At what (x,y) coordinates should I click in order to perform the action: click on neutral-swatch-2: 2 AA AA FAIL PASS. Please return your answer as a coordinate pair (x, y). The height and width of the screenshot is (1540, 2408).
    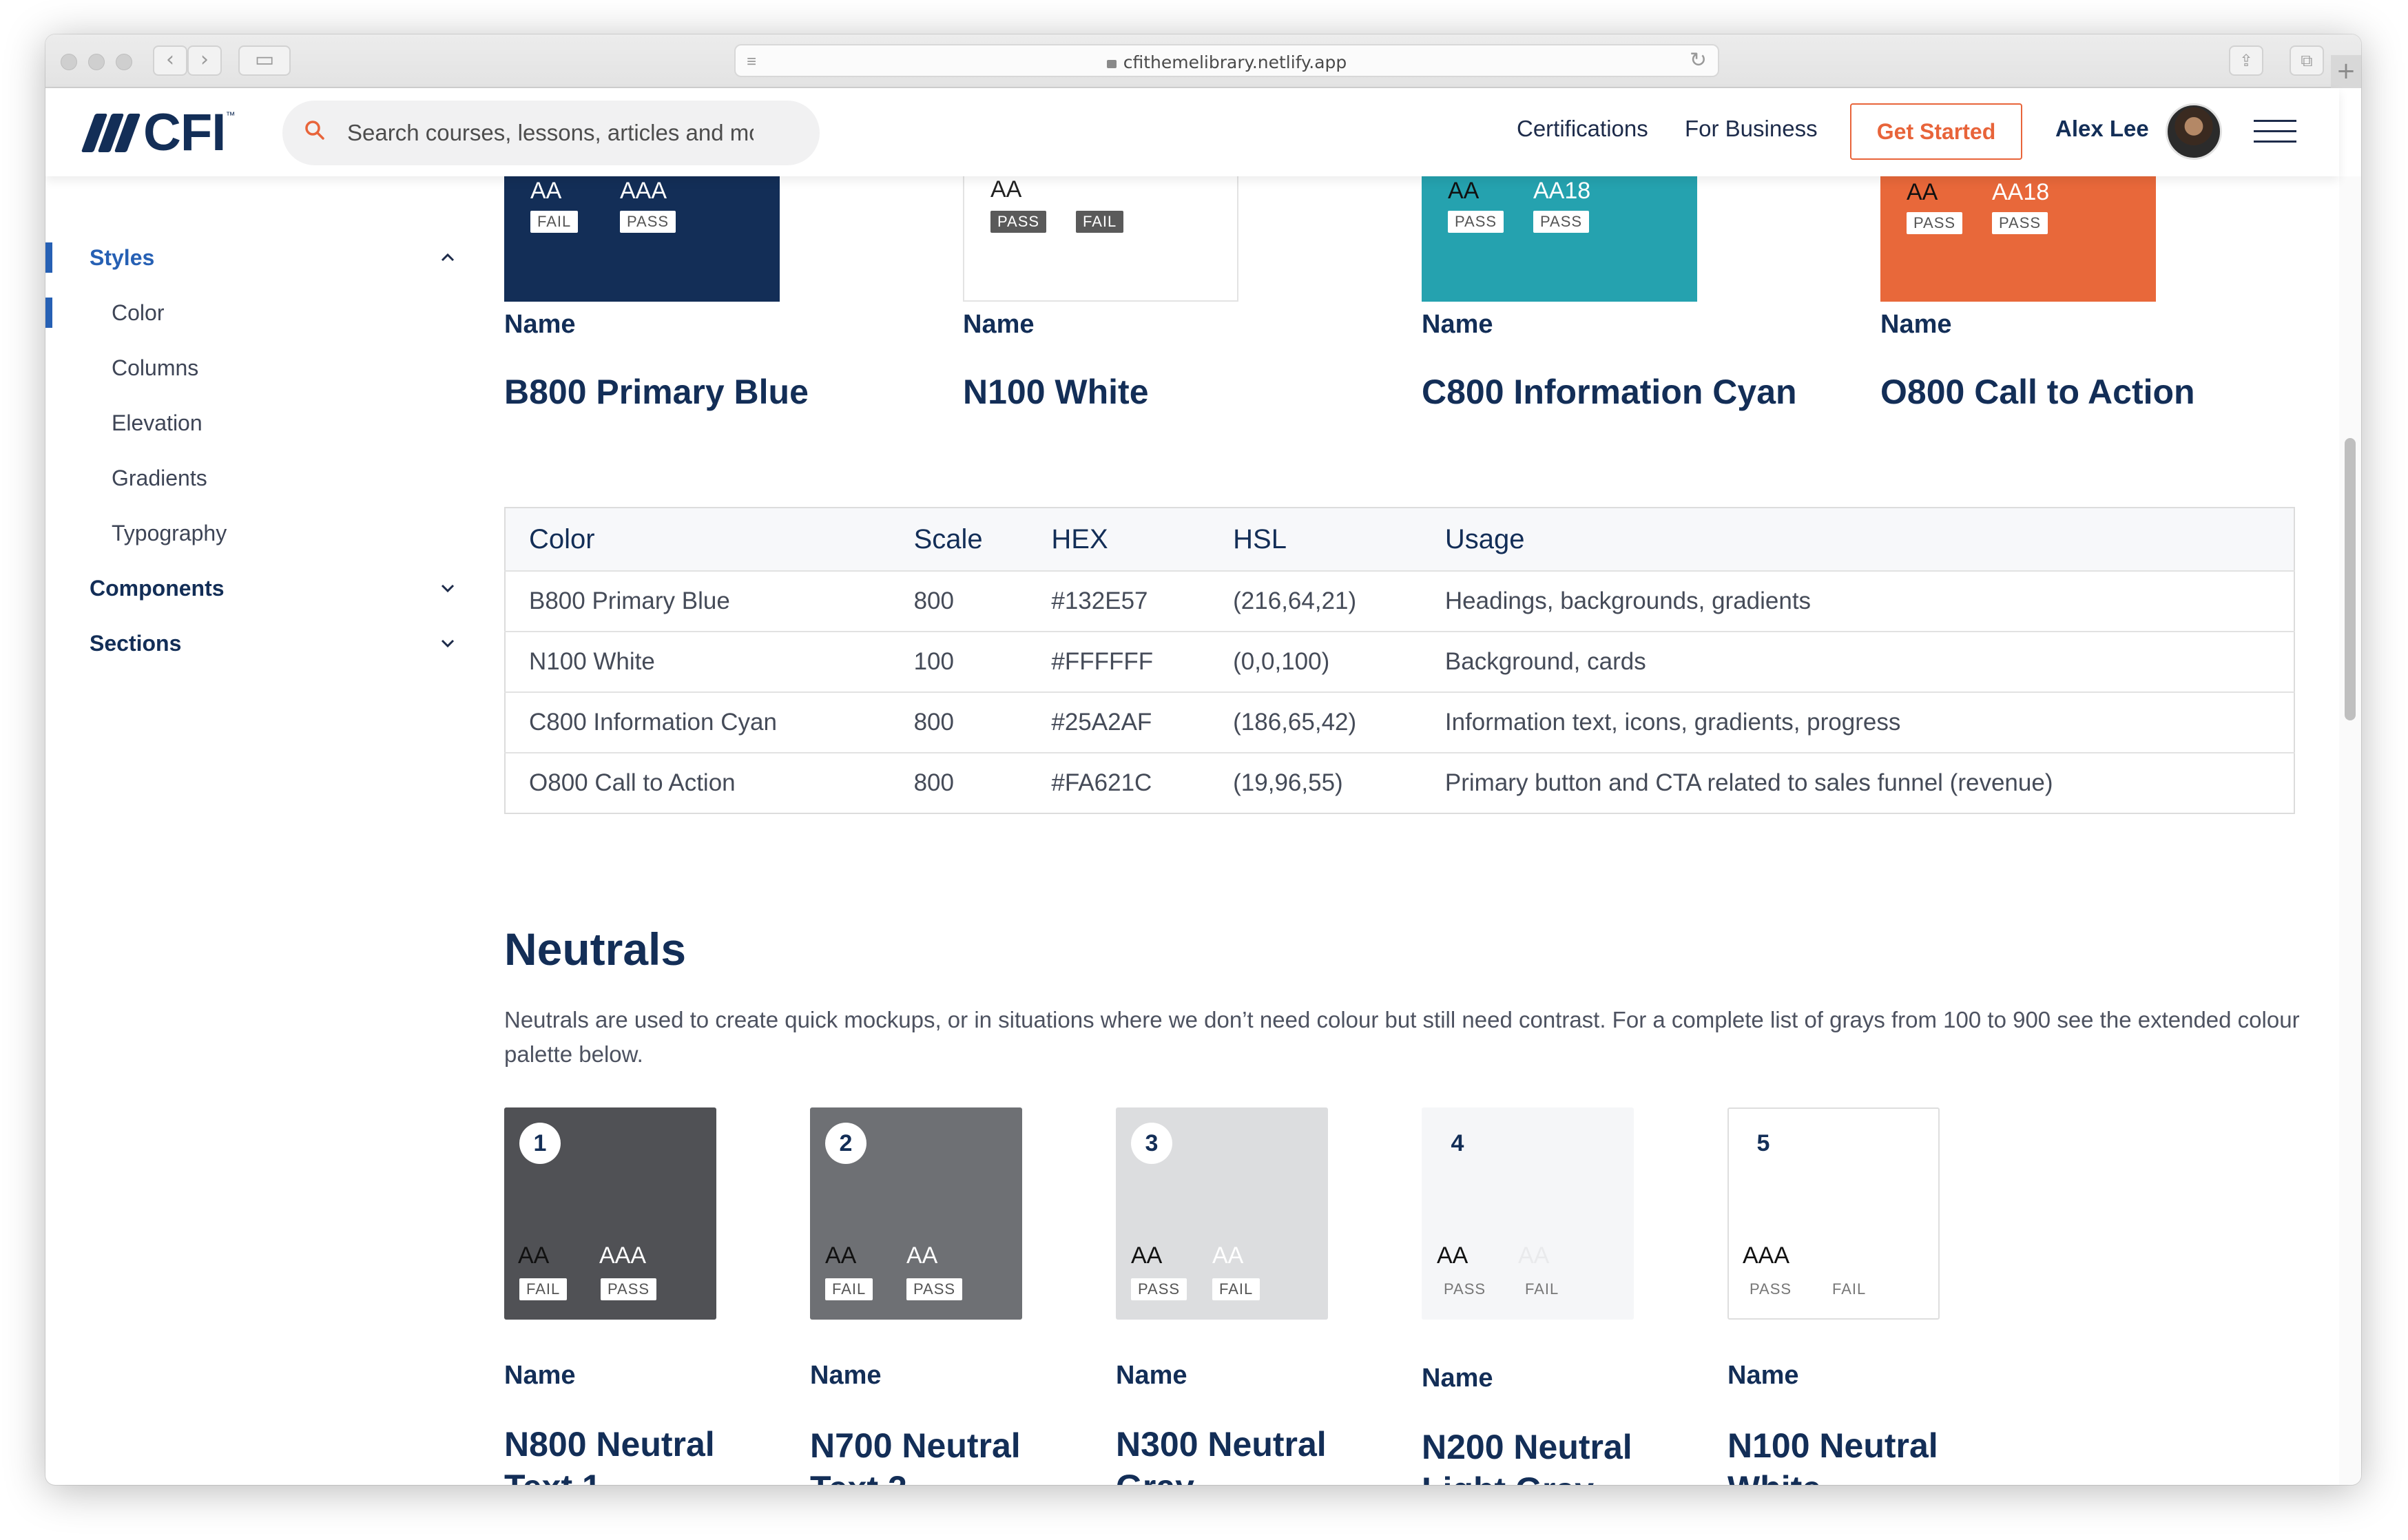
    Looking at the image, I should click on (916, 1213).